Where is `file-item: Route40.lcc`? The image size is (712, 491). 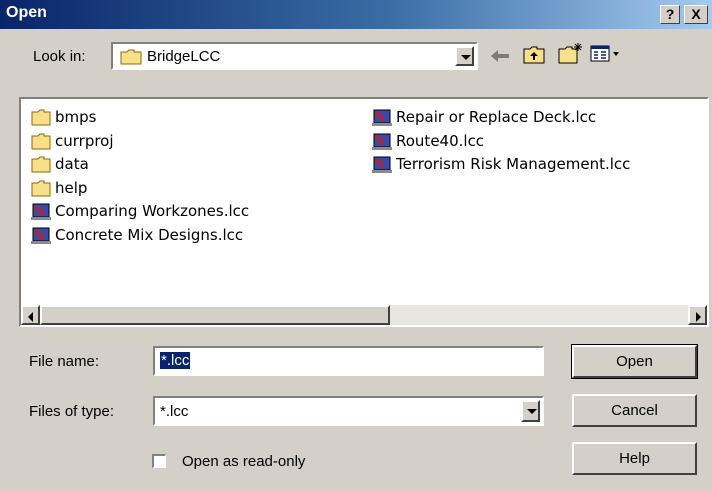 file-item: Route40.lcc is located at coordinates (428, 141).